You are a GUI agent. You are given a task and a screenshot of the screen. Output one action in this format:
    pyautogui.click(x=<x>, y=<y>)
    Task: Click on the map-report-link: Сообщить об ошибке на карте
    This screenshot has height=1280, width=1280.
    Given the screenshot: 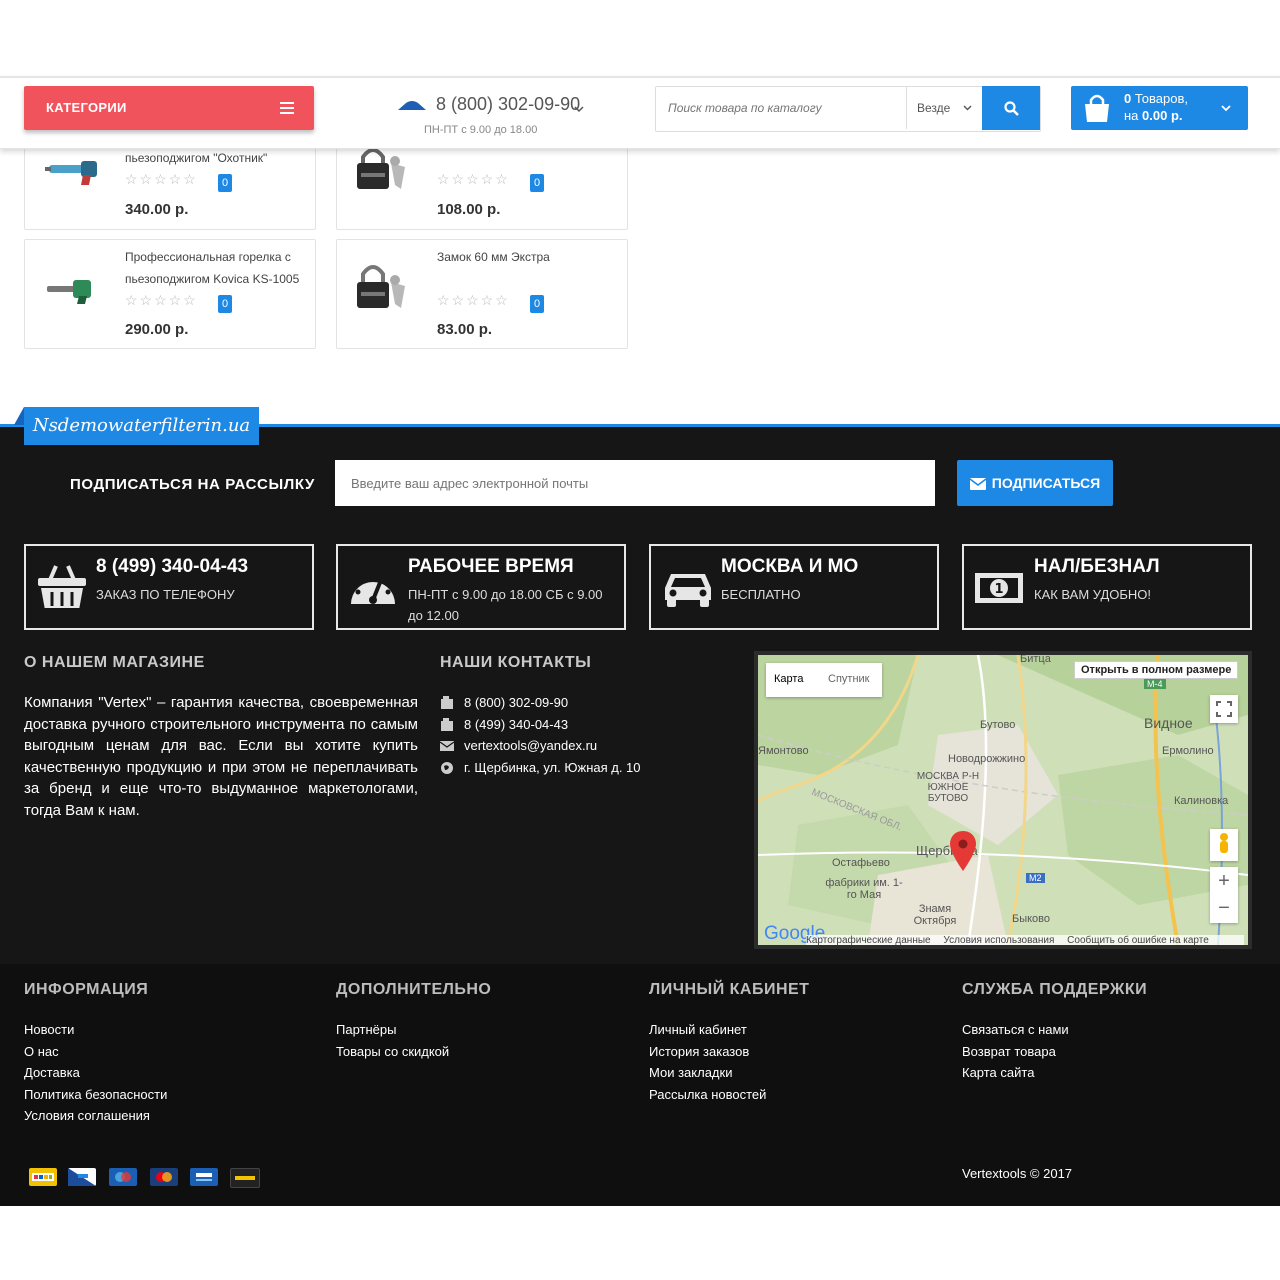 What is the action you would take?
    pyautogui.click(x=1138, y=940)
    